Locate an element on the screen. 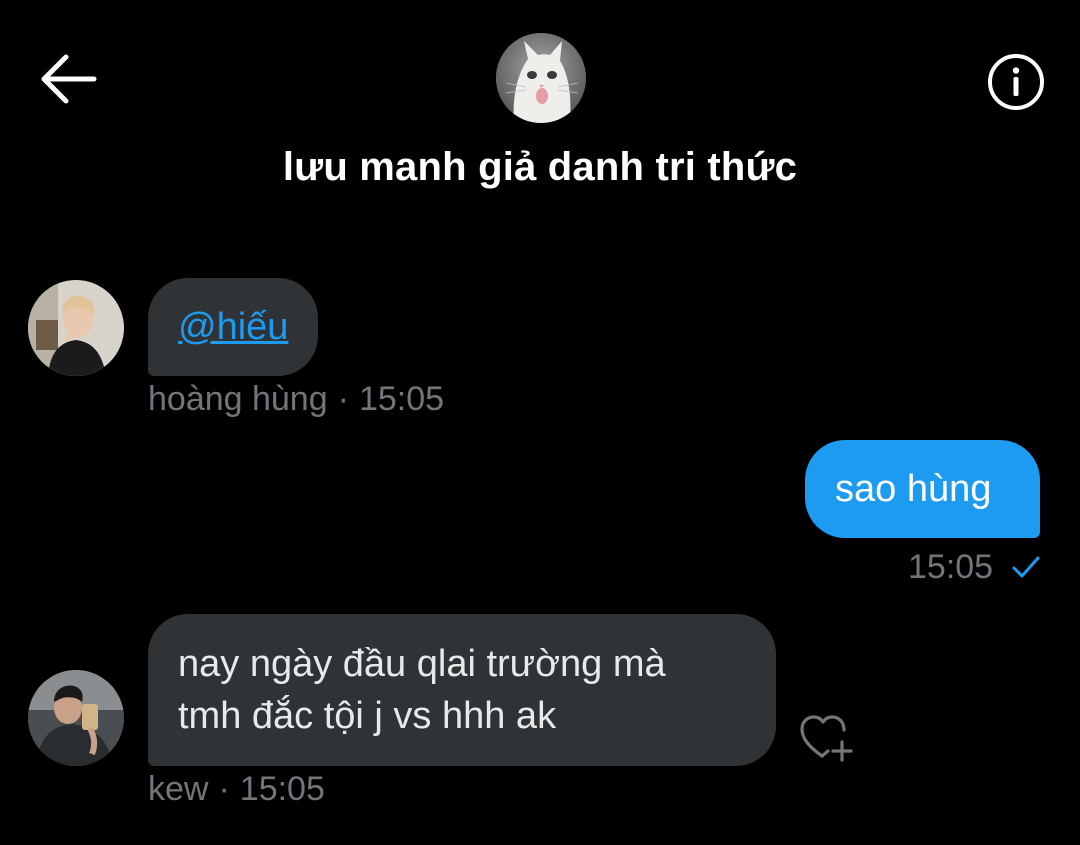 This screenshot has height=845, width=1080. message-bubble: @hiếu is located at coordinates (233, 327).